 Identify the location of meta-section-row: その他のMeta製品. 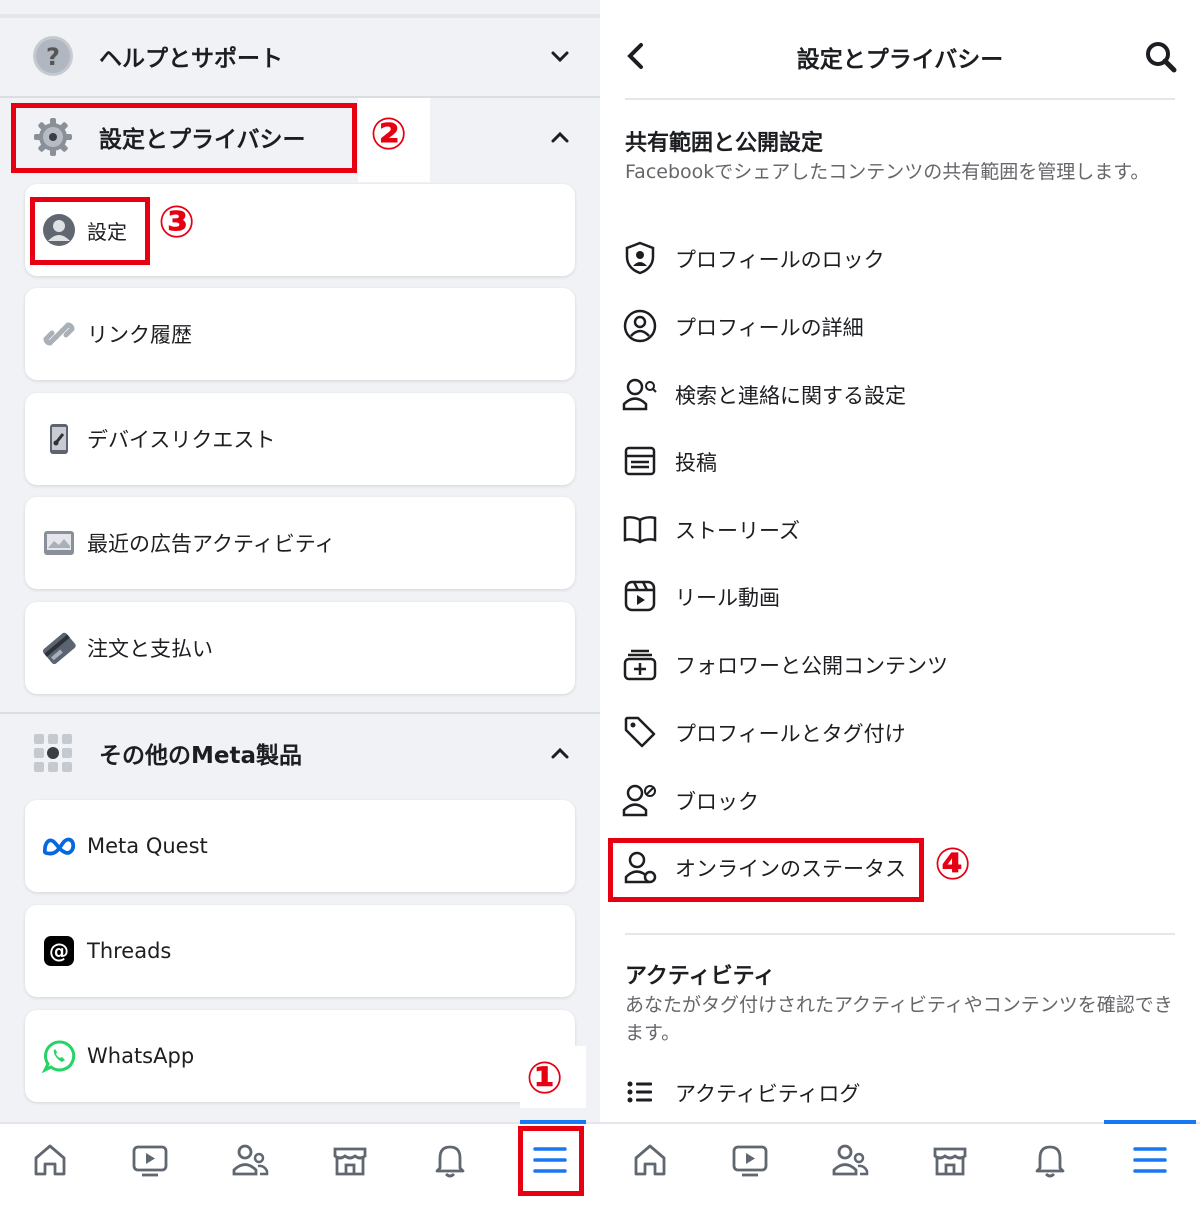
(300, 753).